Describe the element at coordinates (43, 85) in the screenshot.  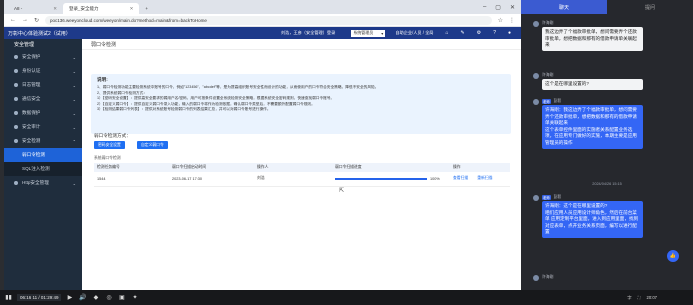
I see `sidebar-item-log-management: 日志管理 ⌄` at that location.